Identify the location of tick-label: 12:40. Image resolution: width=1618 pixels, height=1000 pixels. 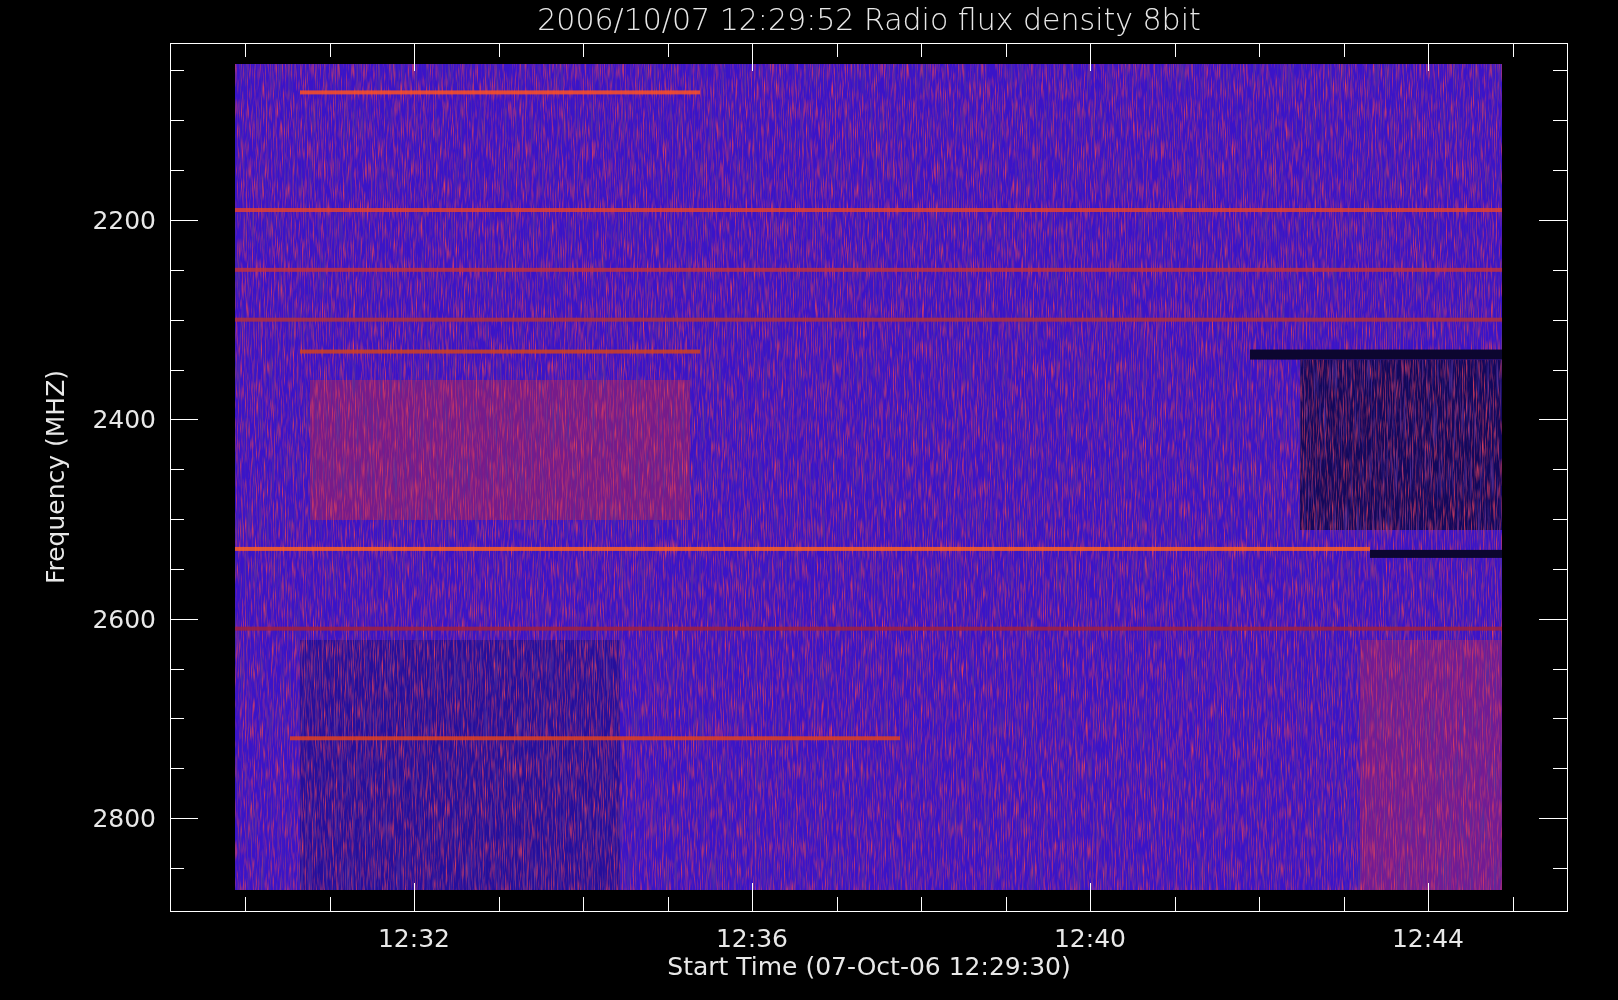
(1090, 938).